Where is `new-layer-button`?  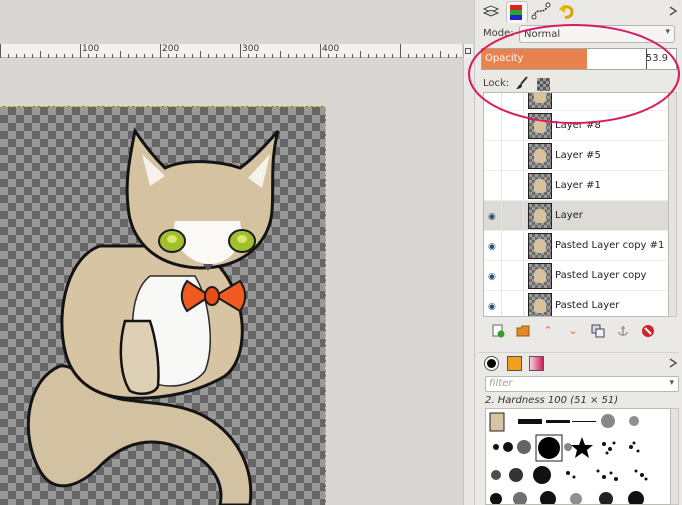
new-layer-button is located at coordinates (498, 331).